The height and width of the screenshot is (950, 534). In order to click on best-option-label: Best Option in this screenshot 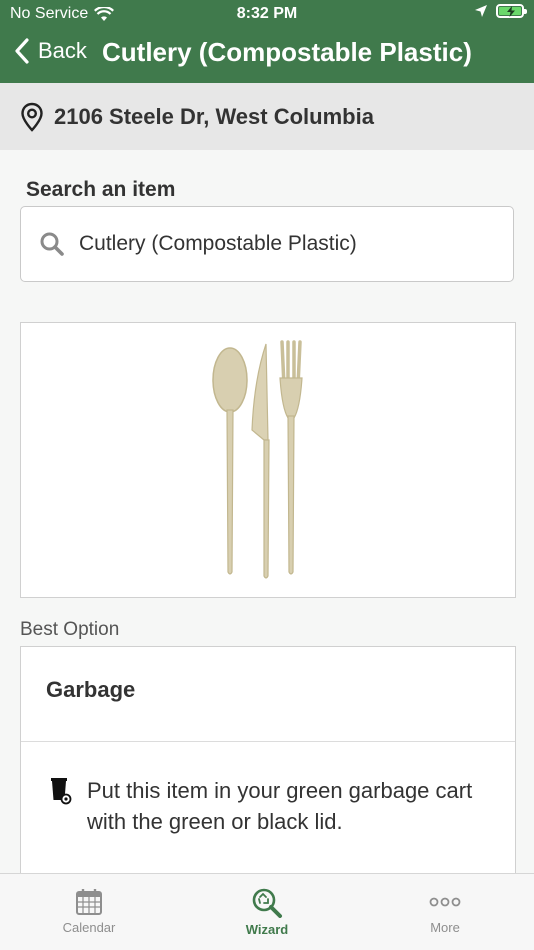, I will do `click(70, 629)`.